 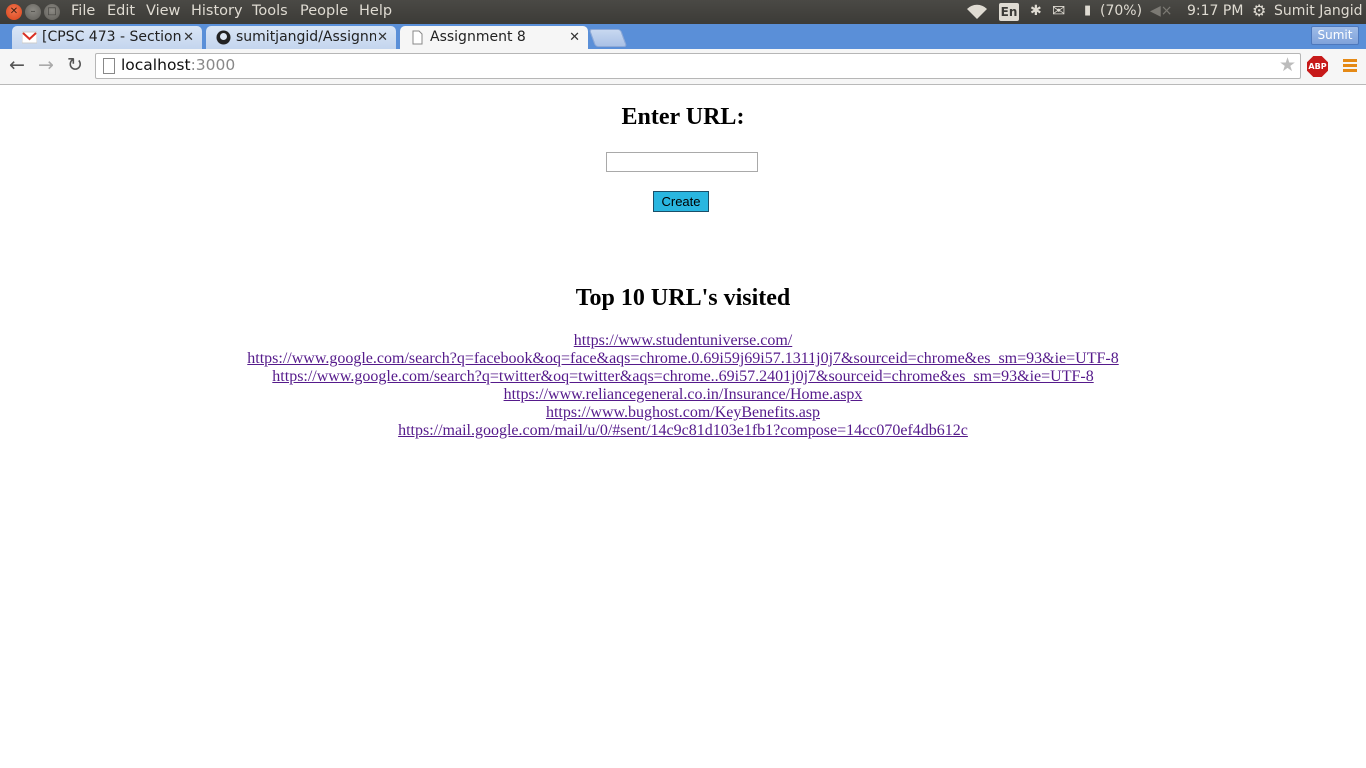 What do you see at coordinates (682, 162) in the screenshot?
I see `url-input` at bounding box center [682, 162].